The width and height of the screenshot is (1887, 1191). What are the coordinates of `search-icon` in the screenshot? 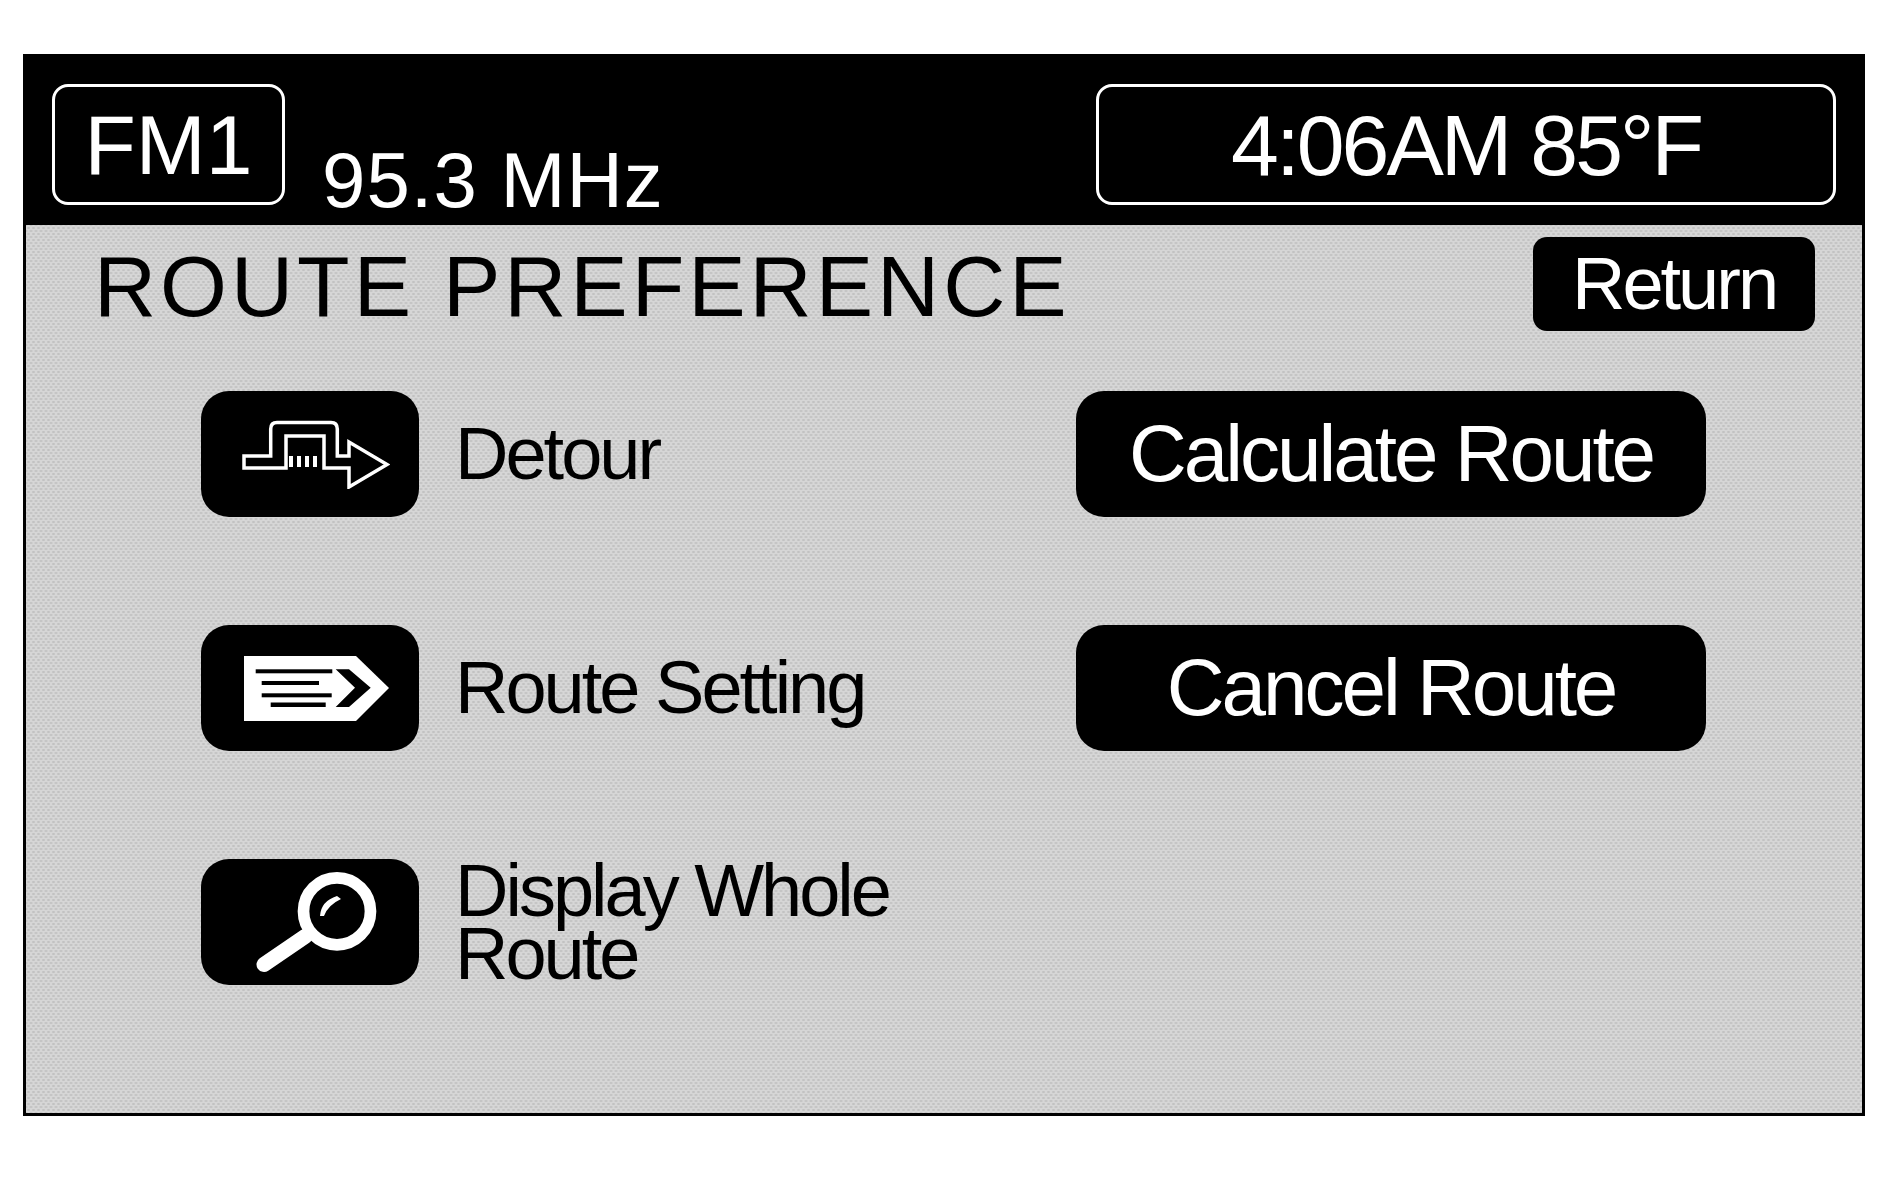 It's located at (316, 922).